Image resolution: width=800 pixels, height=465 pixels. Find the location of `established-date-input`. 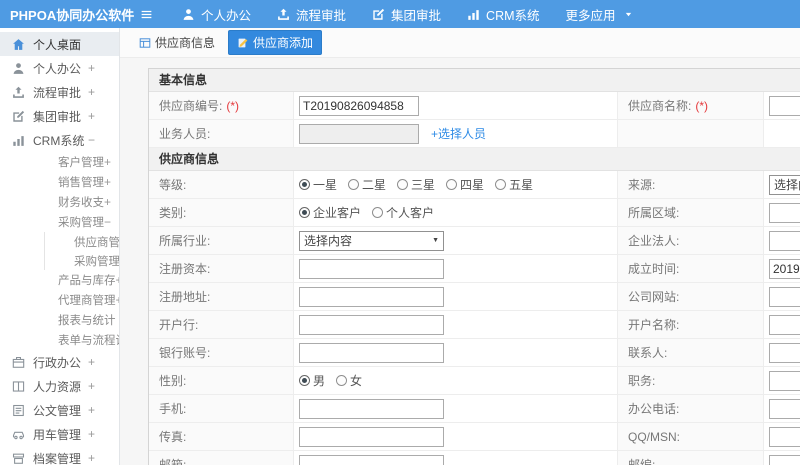

established-date-input is located at coordinates (784, 268).